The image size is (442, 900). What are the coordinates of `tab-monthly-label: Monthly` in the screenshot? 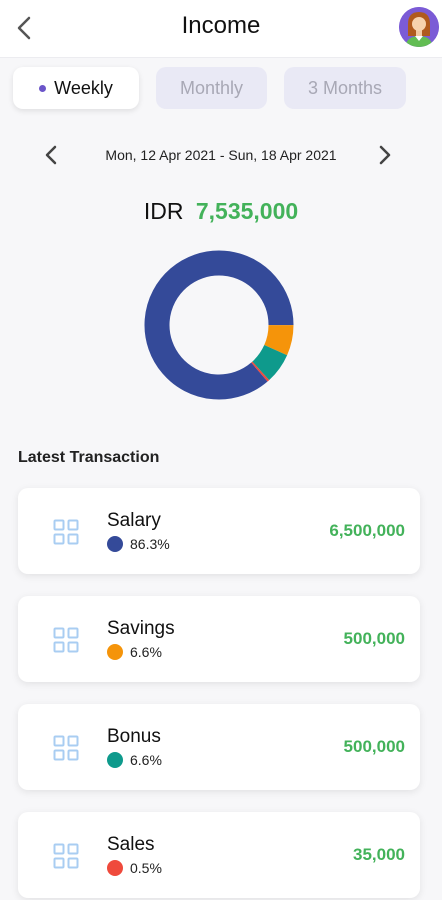 It's located at (211, 87).